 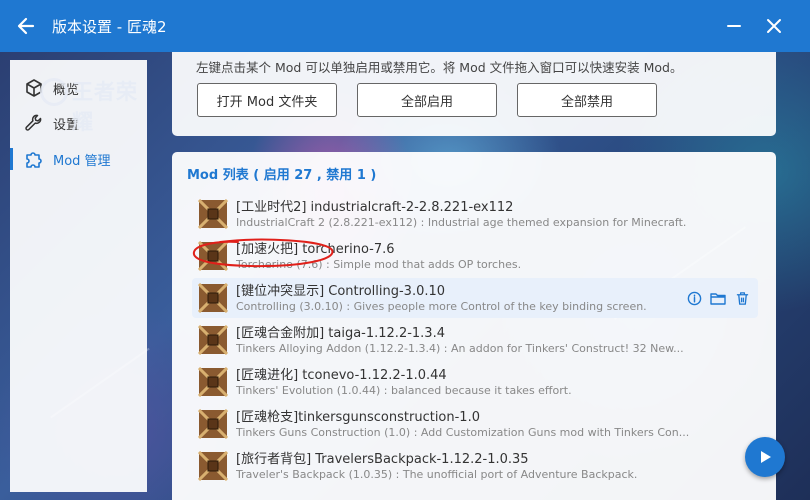 I want to click on mod-description: IndustrialCraft 2 (2.8.221-ex112), so click(x=461, y=222).